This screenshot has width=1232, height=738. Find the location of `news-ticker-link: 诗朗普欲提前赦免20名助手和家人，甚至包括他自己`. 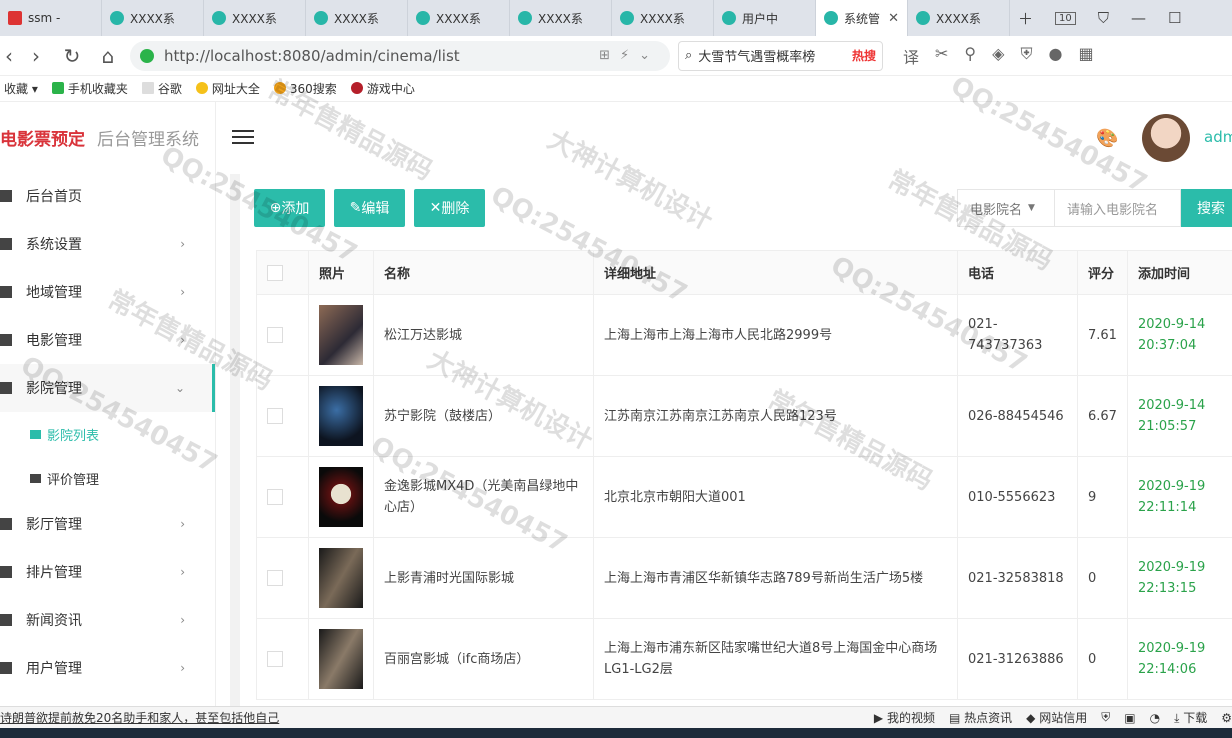

news-ticker-link: 诗朗普欲提前赦免20名助手和家人，甚至包括他自己 is located at coordinates (139, 717).